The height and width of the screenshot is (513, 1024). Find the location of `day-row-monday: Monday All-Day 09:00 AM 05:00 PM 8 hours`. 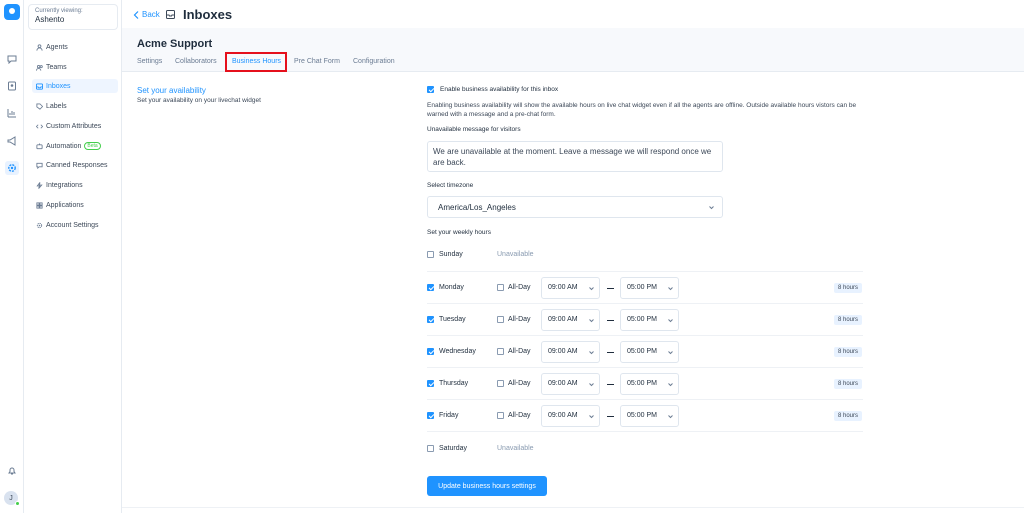

day-row-monday: Monday All-Day 09:00 AM 05:00 PM 8 hours is located at coordinates (645, 287).